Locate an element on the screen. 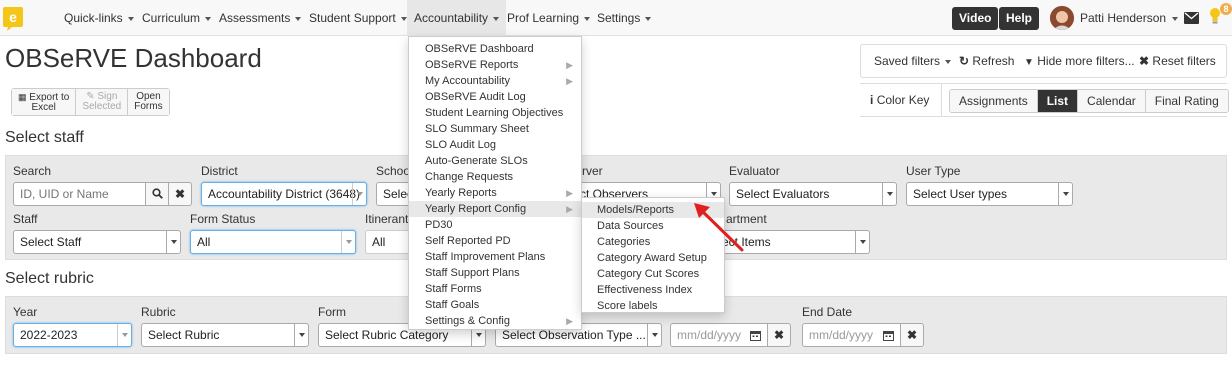 Image resolution: width=1232 pixels, height=366 pixels. start-date-placeholder: mm/dd/yyyy is located at coordinates (709, 335).